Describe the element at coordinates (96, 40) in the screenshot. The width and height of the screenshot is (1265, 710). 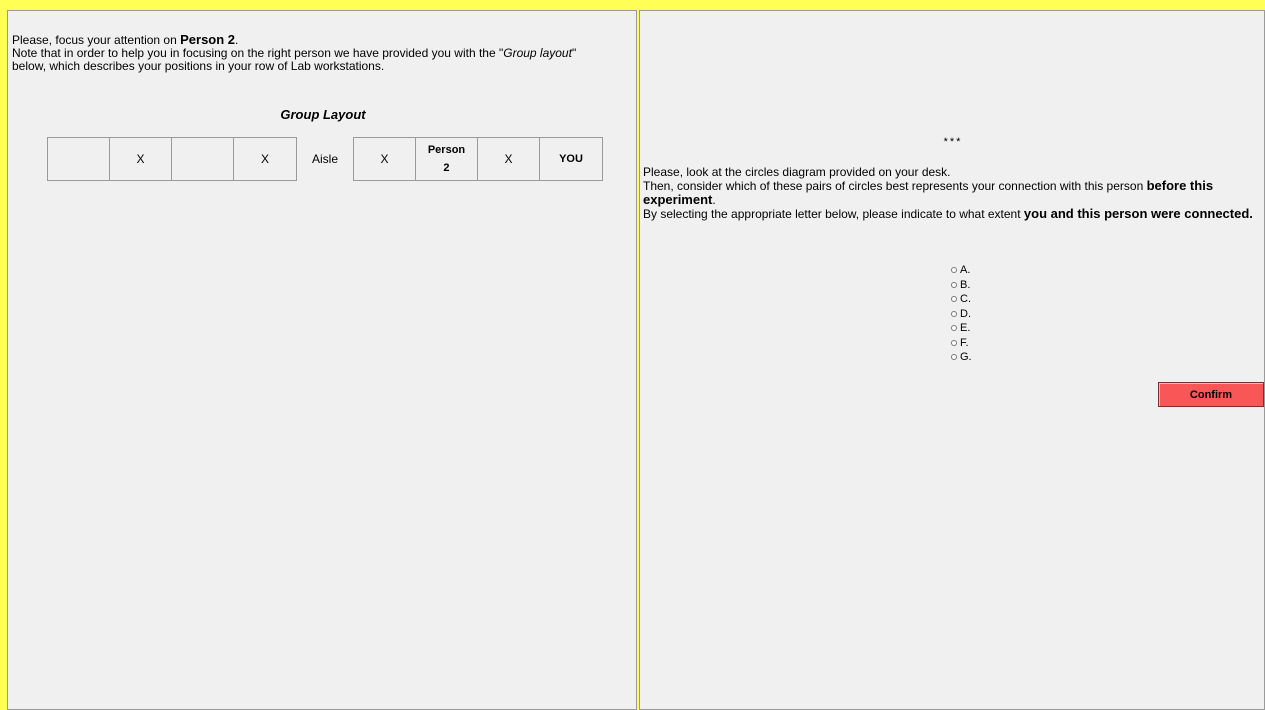
I see `intro-line1-prefix: Please, focus your attention on` at that location.